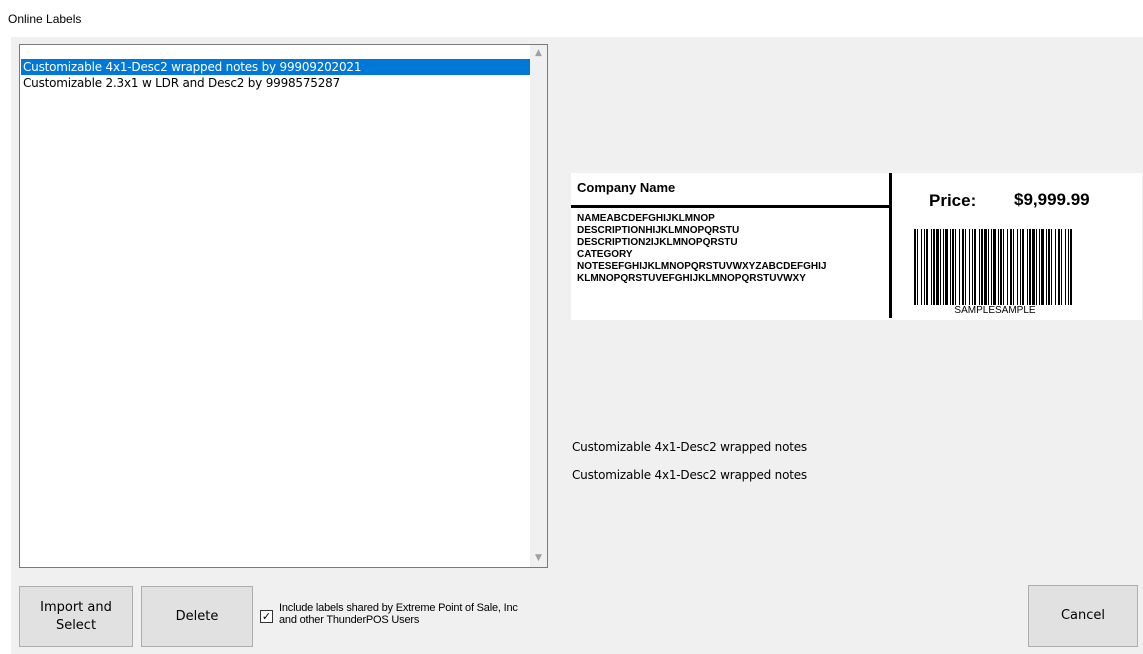  What do you see at coordinates (605, 254) in the screenshot?
I see `preview-line-category: CATEGORY` at bounding box center [605, 254].